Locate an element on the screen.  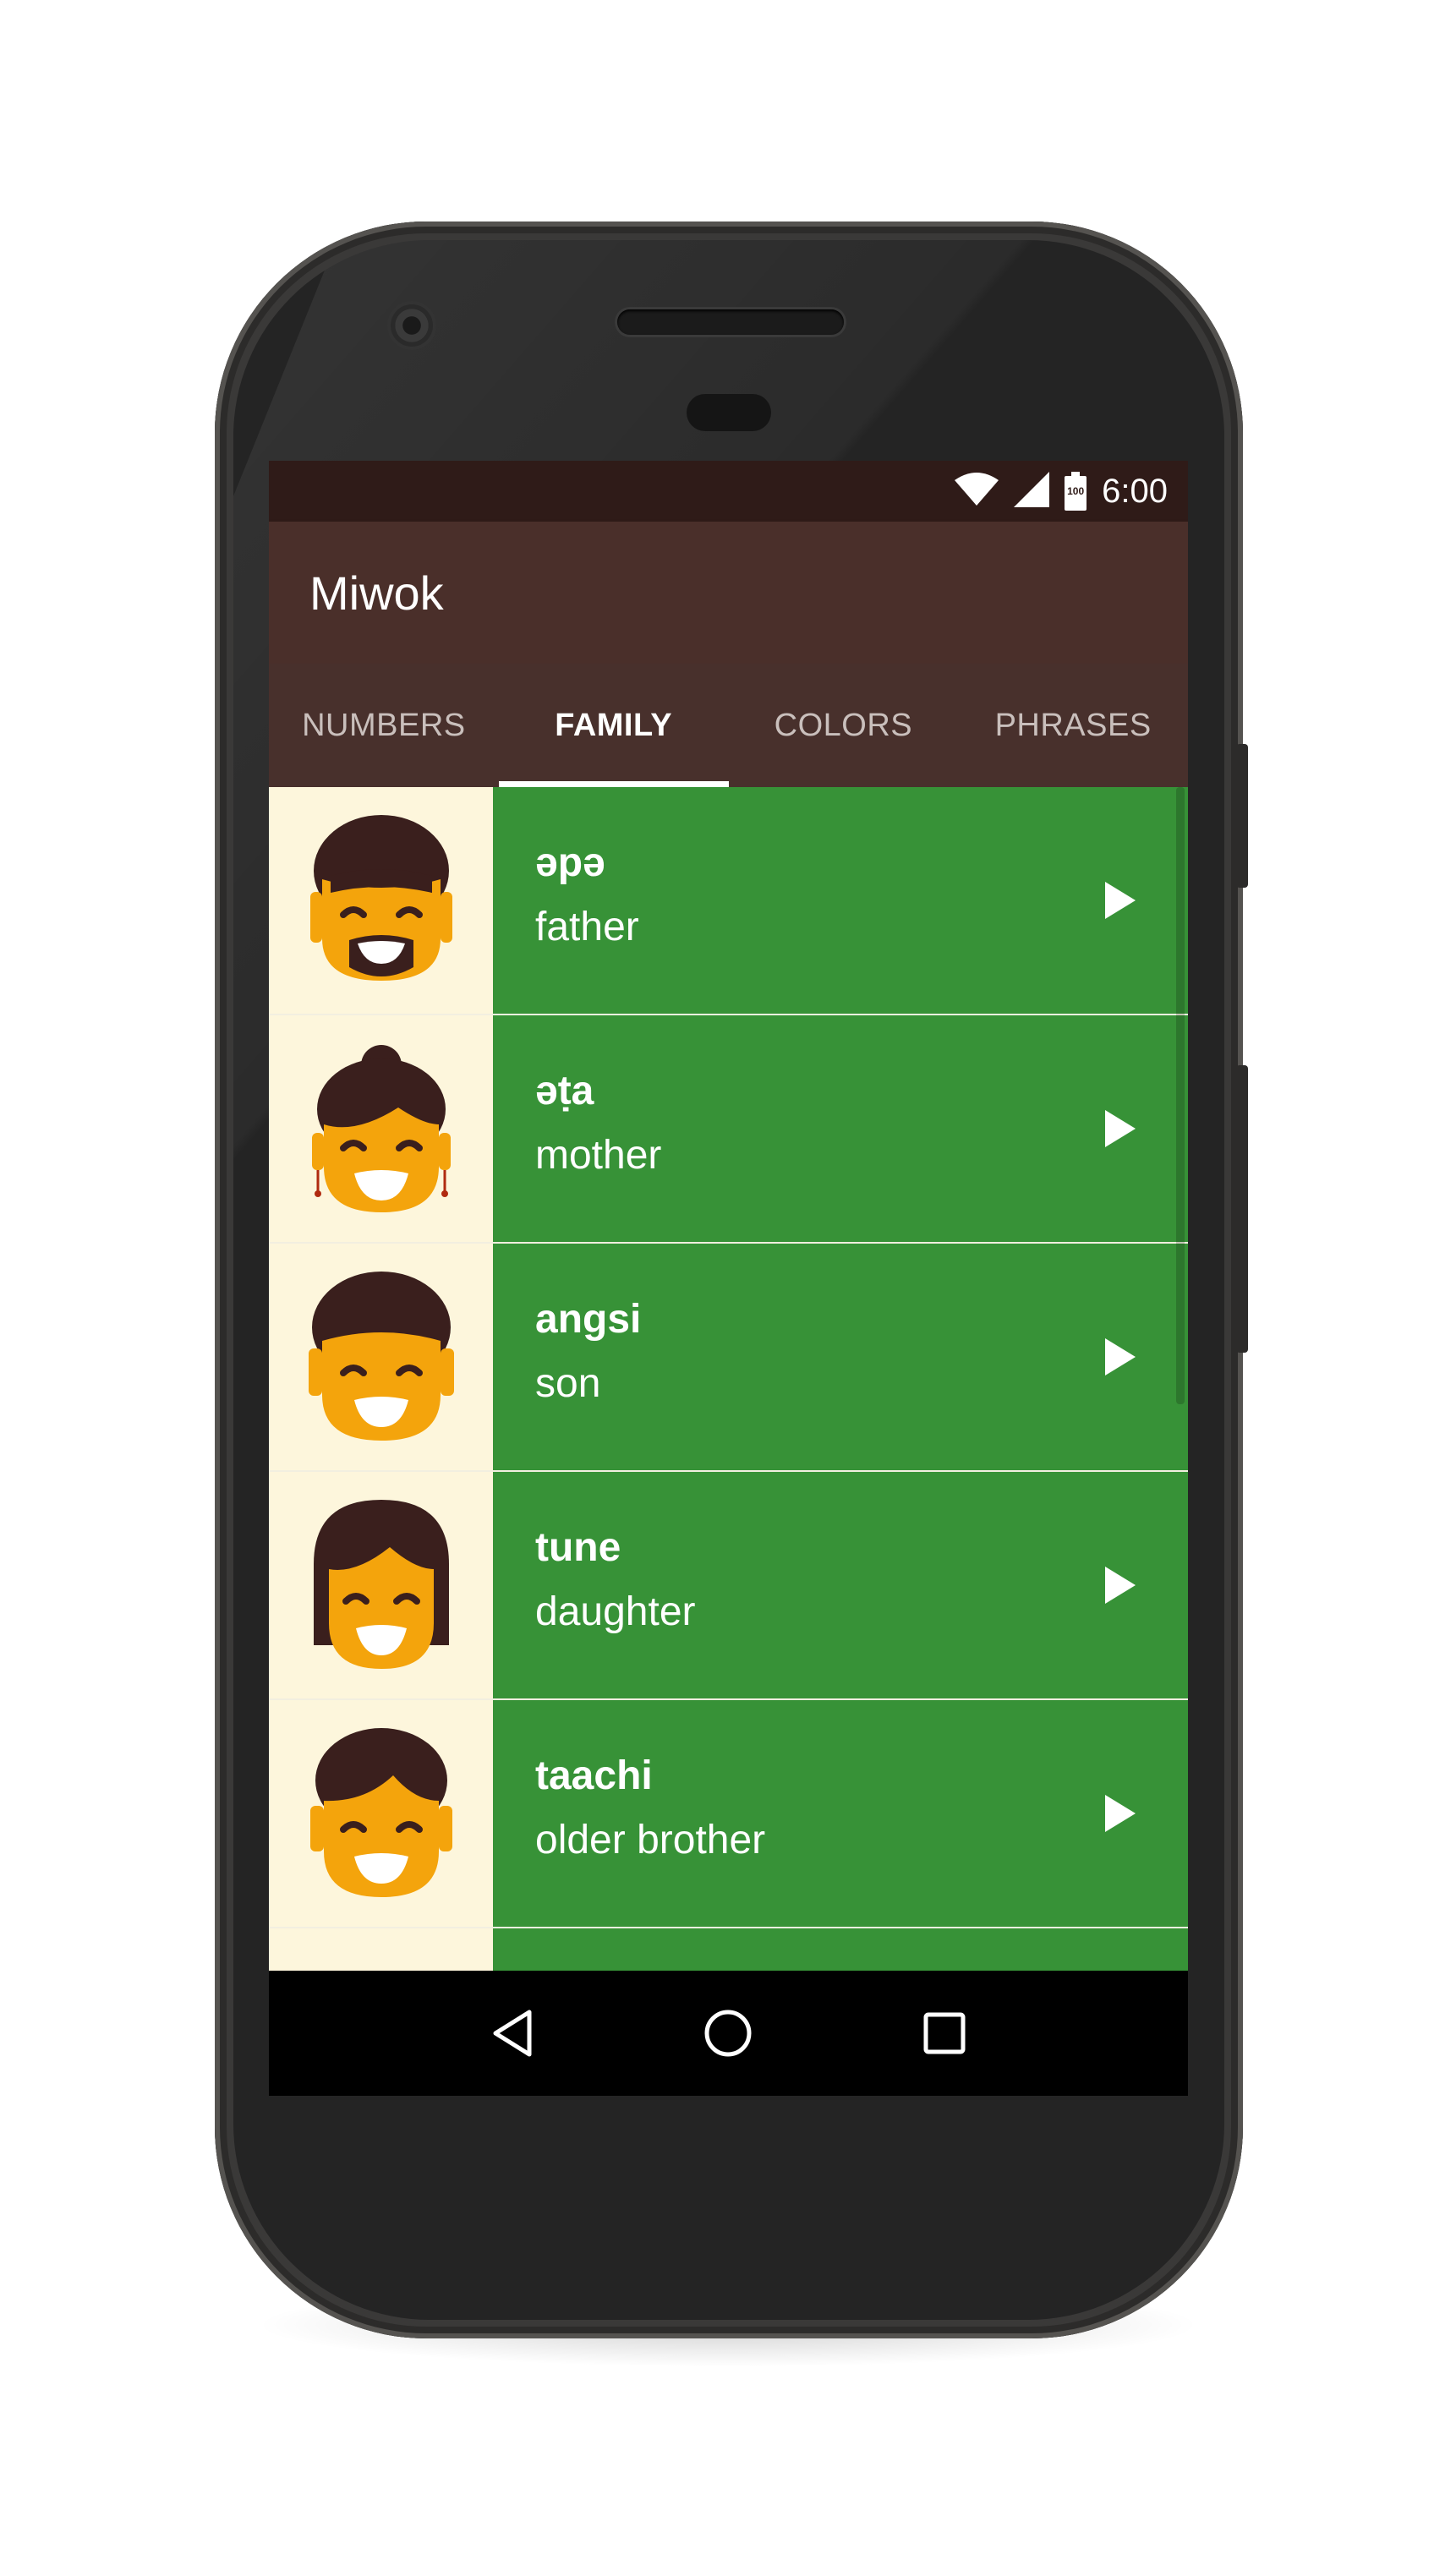
tab-phrases: PHRASES is located at coordinates (1073, 726).